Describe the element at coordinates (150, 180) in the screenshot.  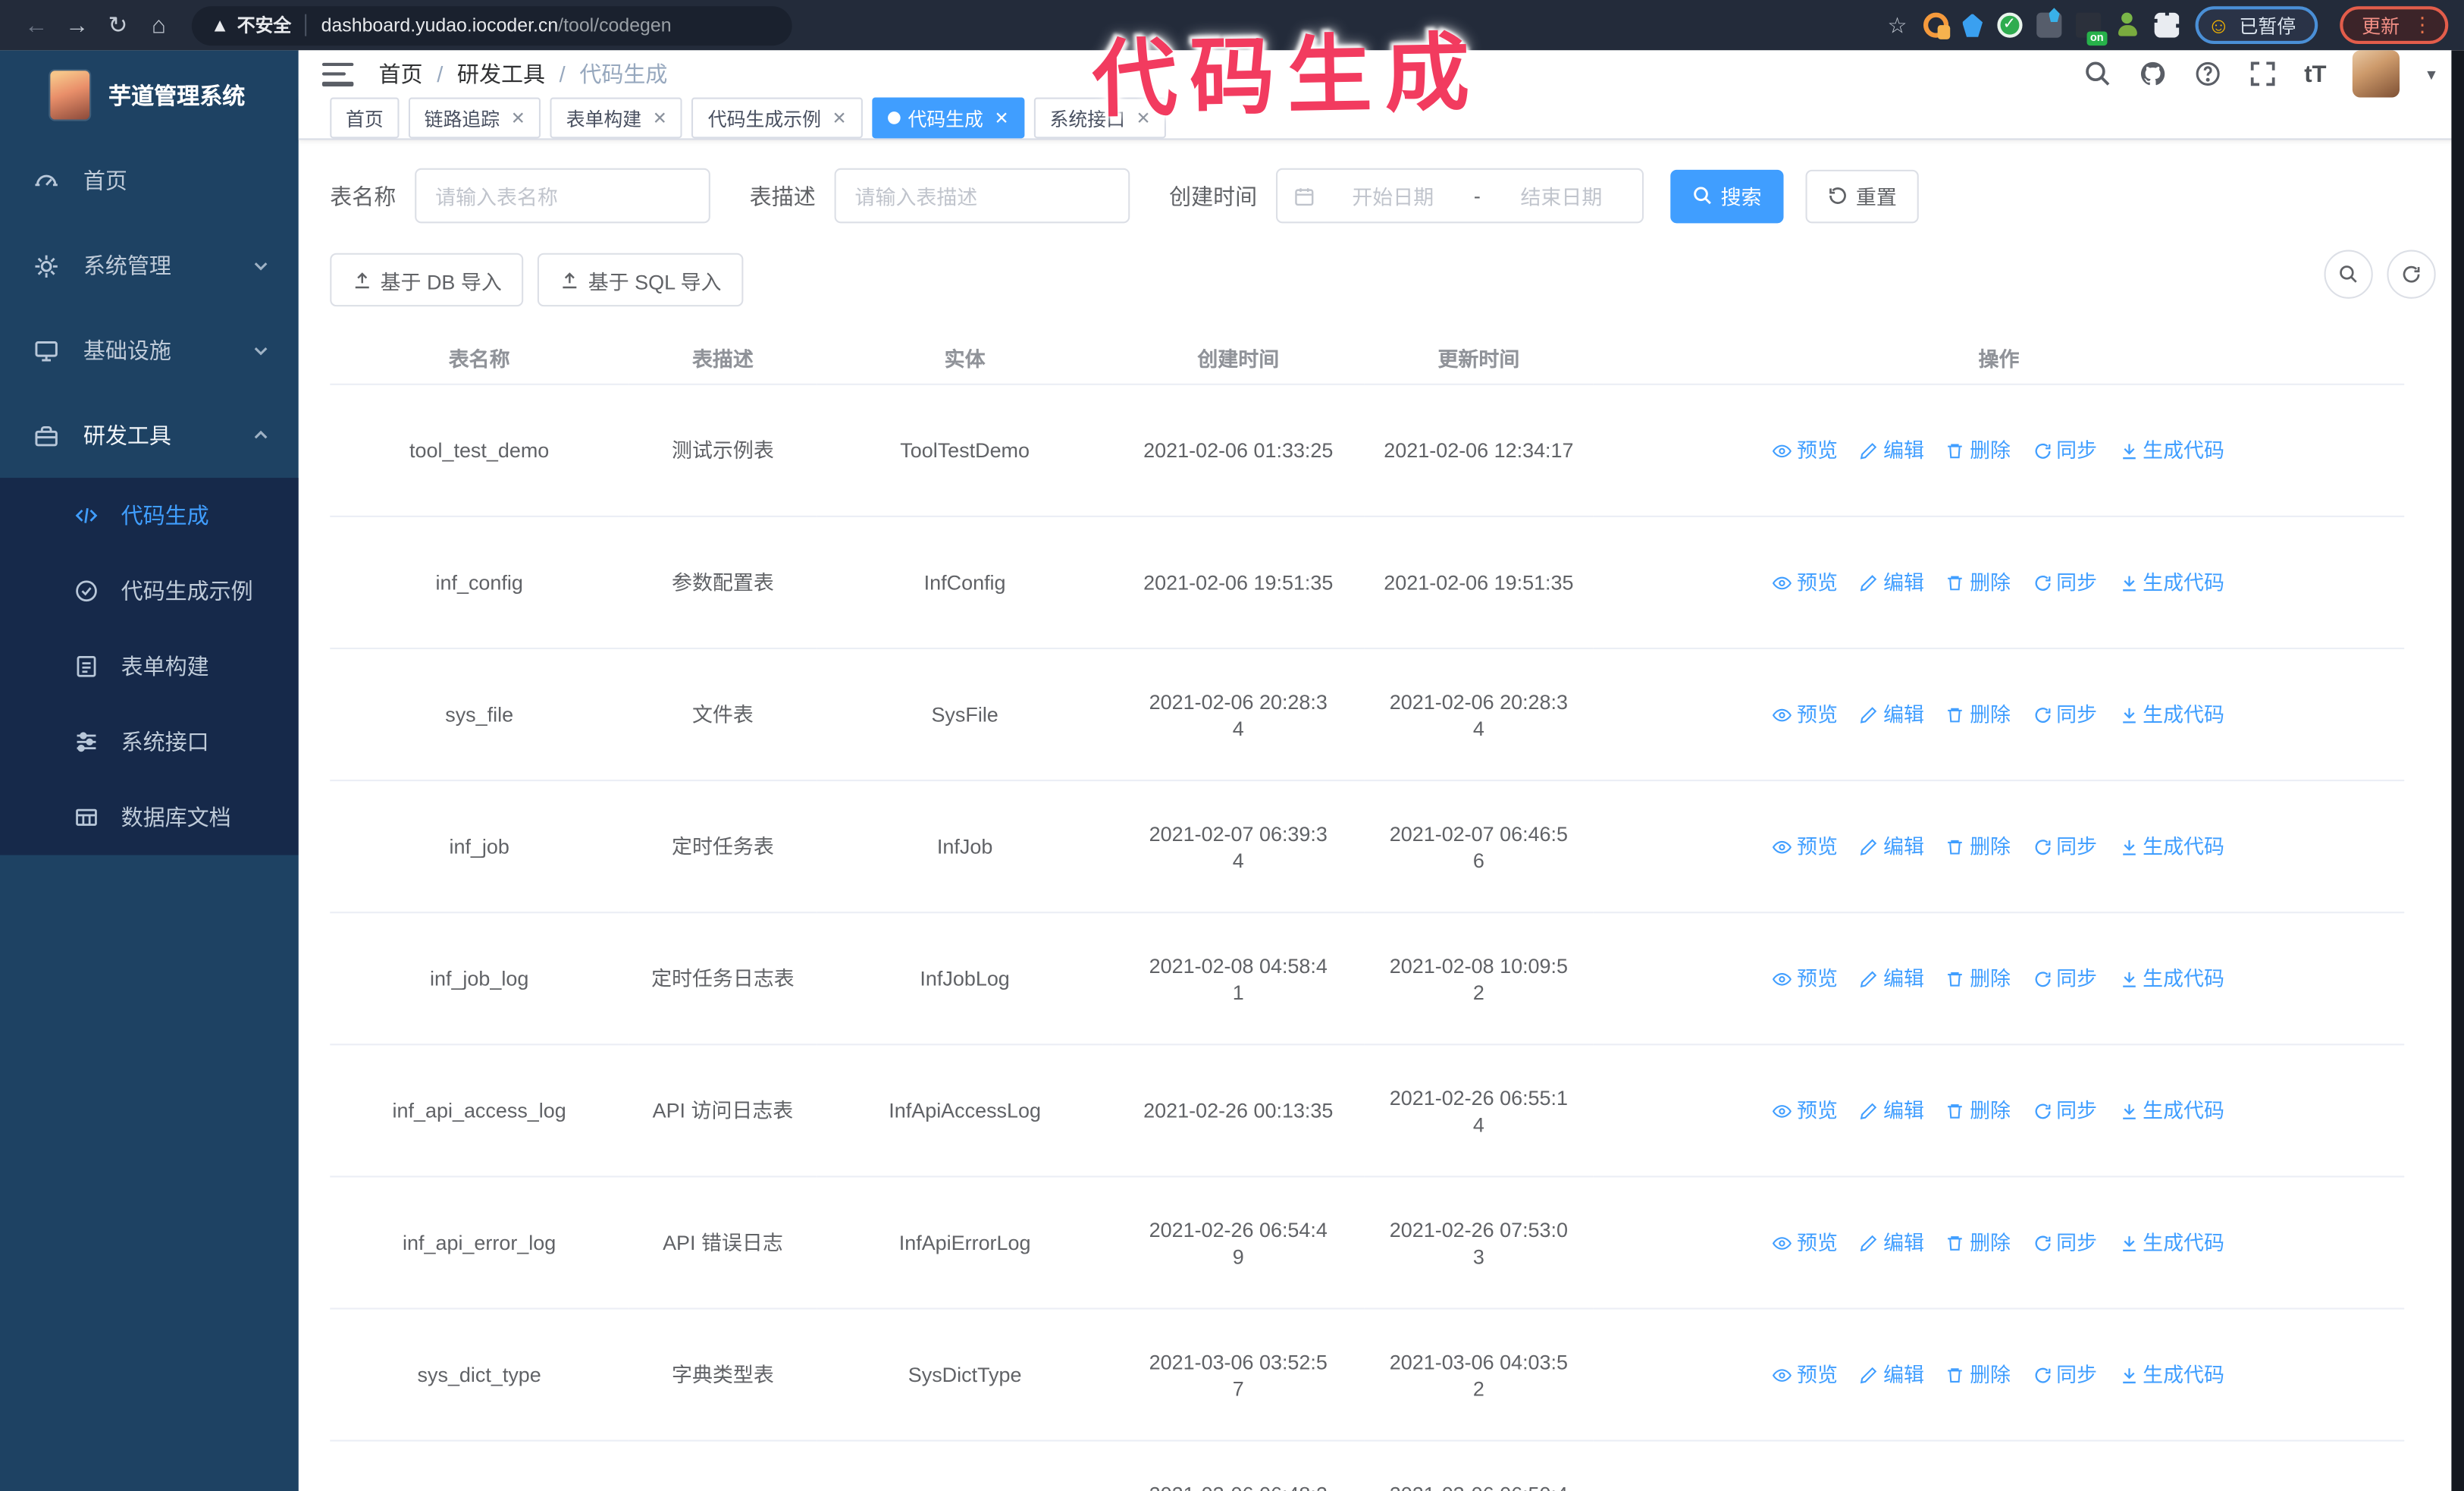
I see `sidebar-item-home: 首页` at that location.